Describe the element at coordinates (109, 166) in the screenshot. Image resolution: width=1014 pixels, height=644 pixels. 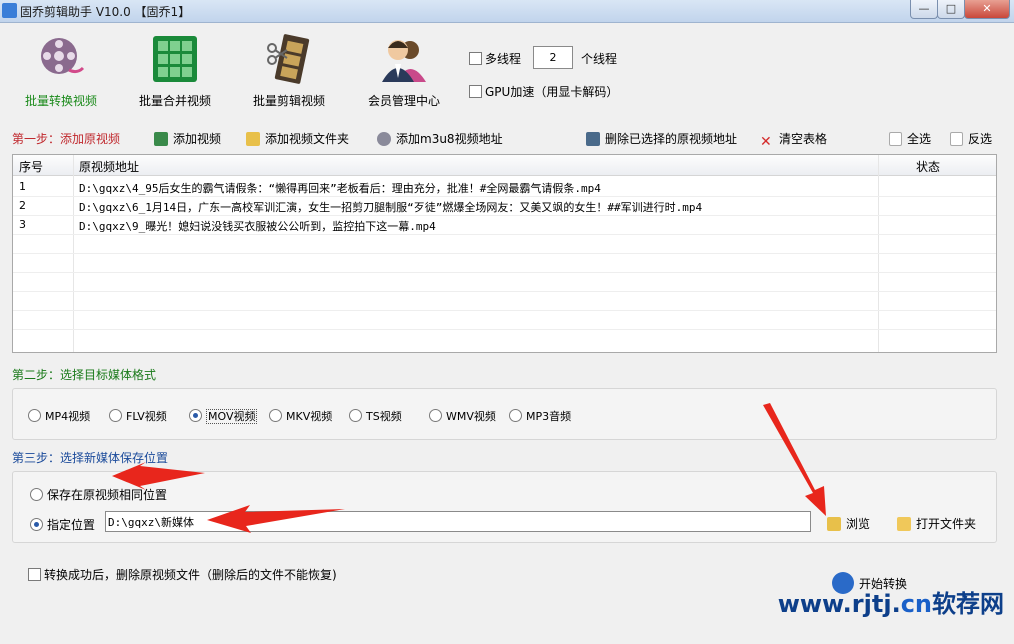
I see `col-path-header: 原视频地址` at that location.